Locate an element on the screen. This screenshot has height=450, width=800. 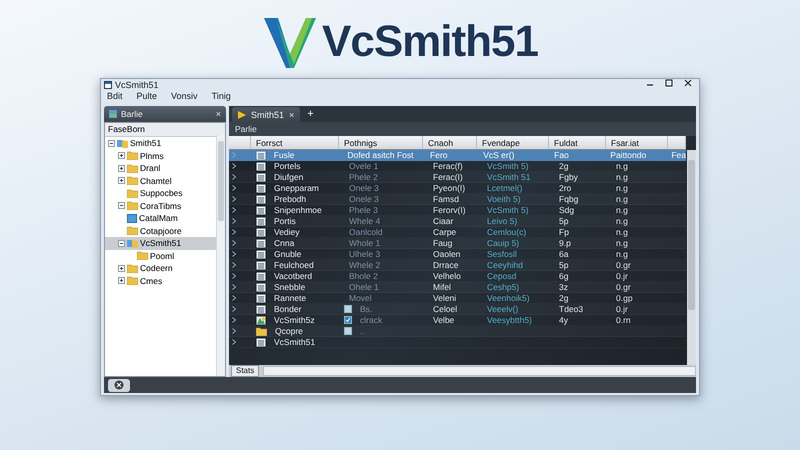
table-row: Fusle Dofed asitch Fost Fero VcS er() Fao Paittondo Fea is located at coordinates (457, 155).